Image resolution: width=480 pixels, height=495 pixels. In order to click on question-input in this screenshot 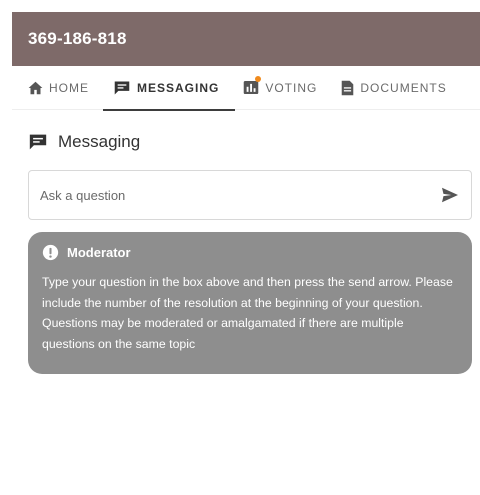, I will do `click(240, 195)`.